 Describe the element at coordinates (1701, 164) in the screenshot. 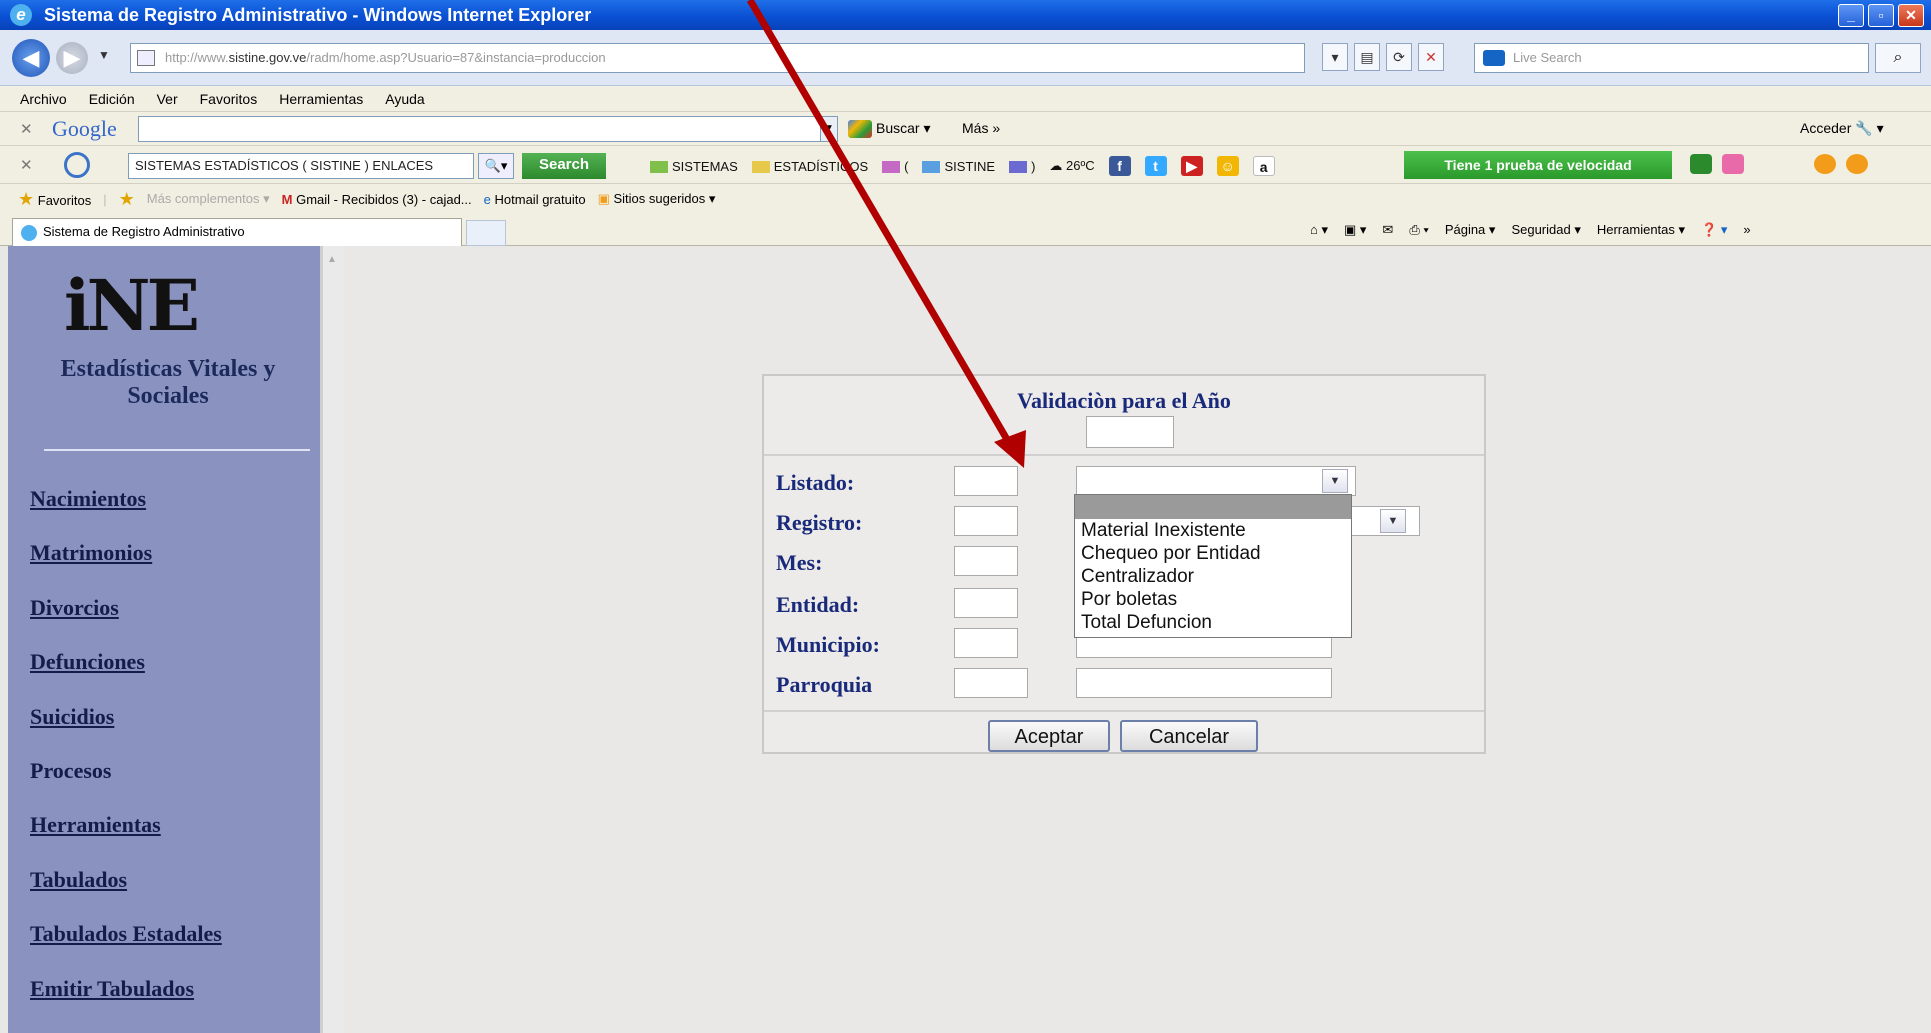

I see `video-icon` at that location.